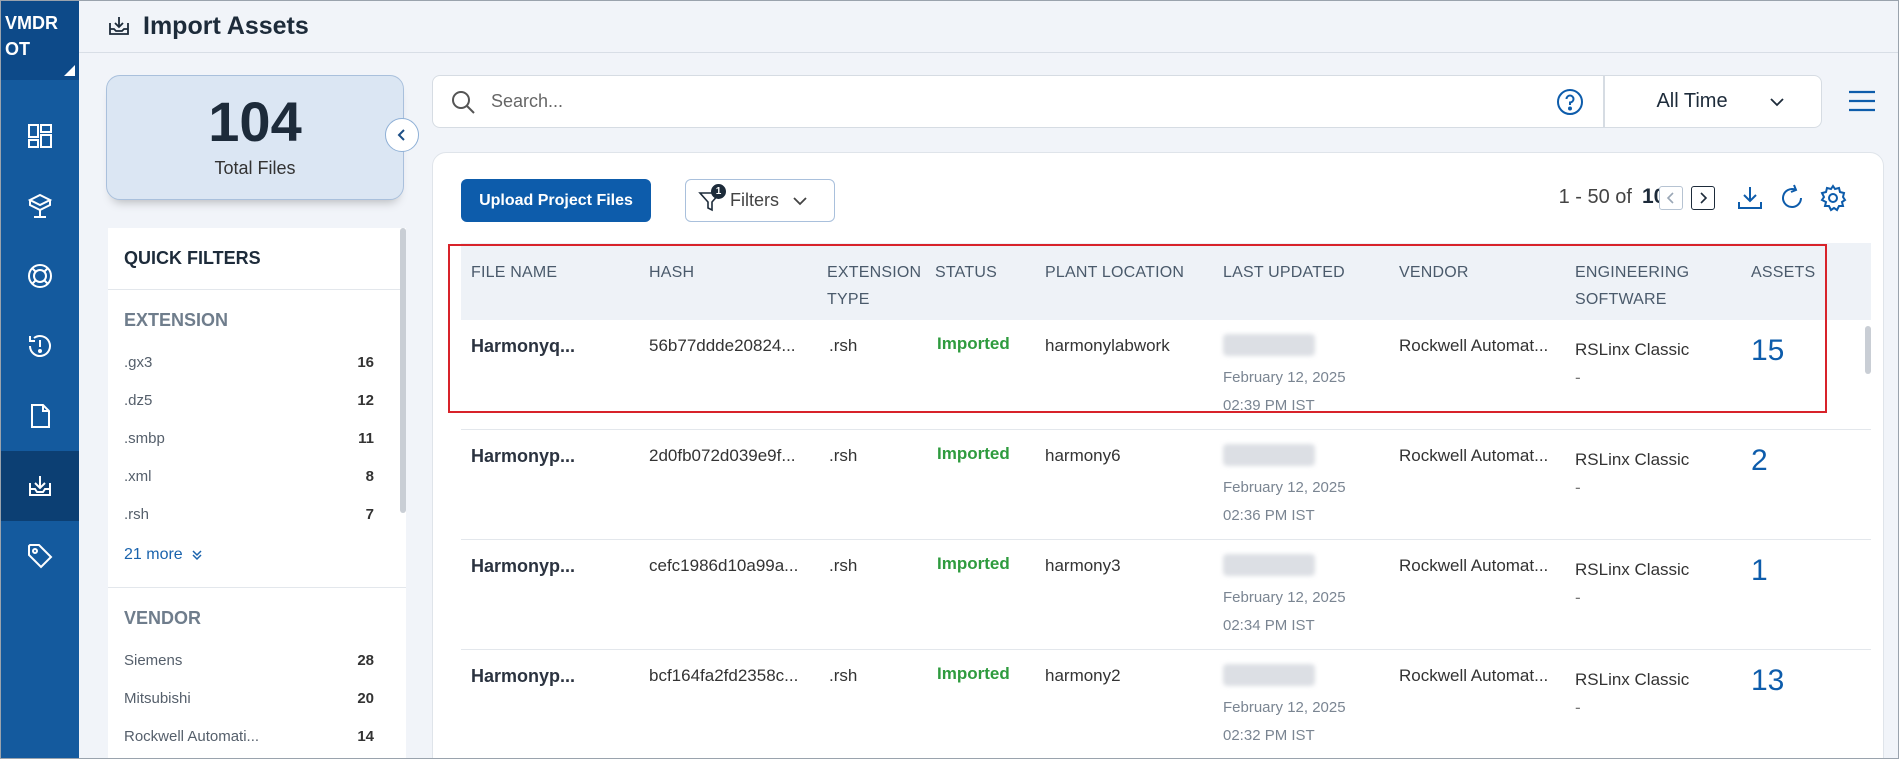  Describe the element at coordinates (671, 272) in the screenshot. I see `col-hash: HASH` at that location.